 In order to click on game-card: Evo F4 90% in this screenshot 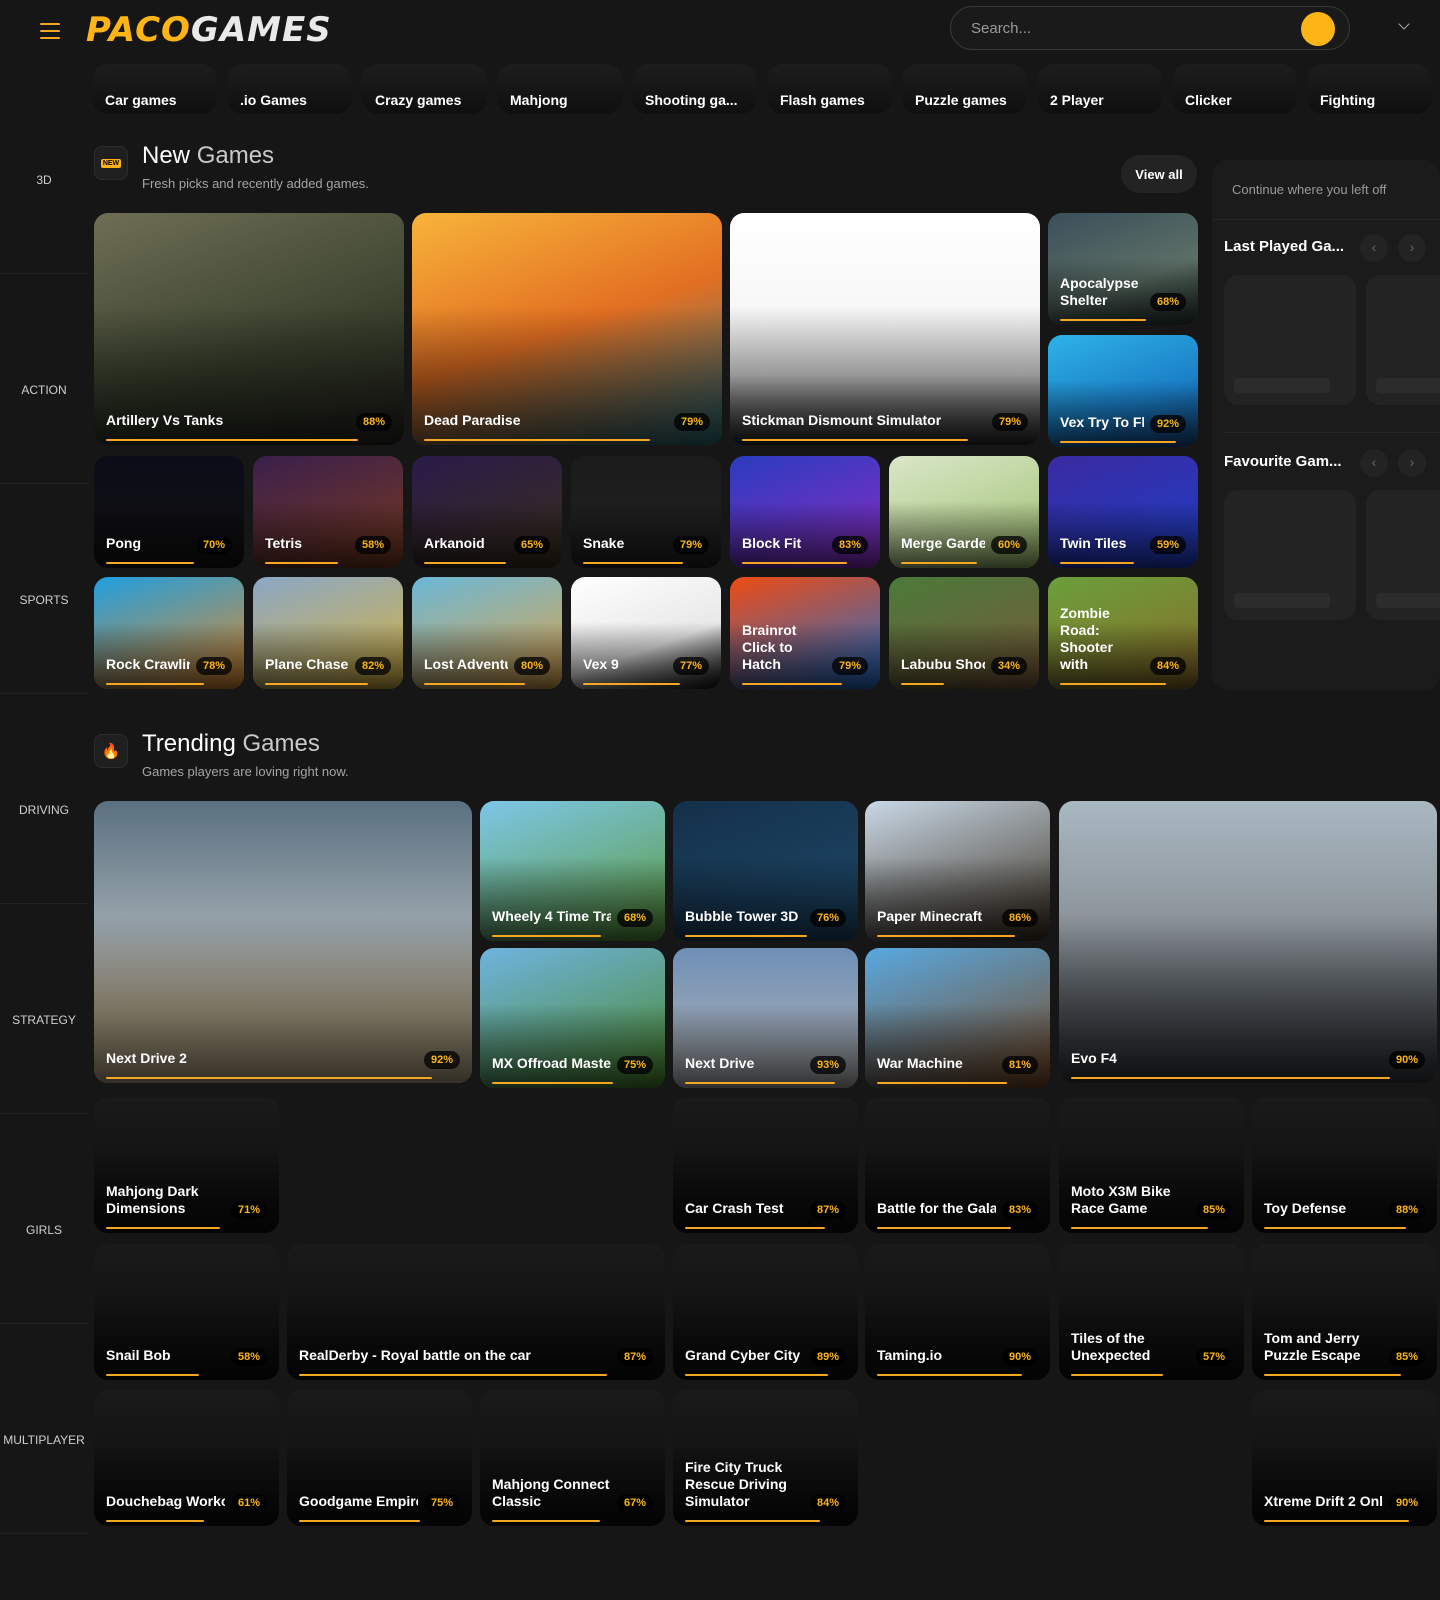, I will do `click(1248, 942)`.